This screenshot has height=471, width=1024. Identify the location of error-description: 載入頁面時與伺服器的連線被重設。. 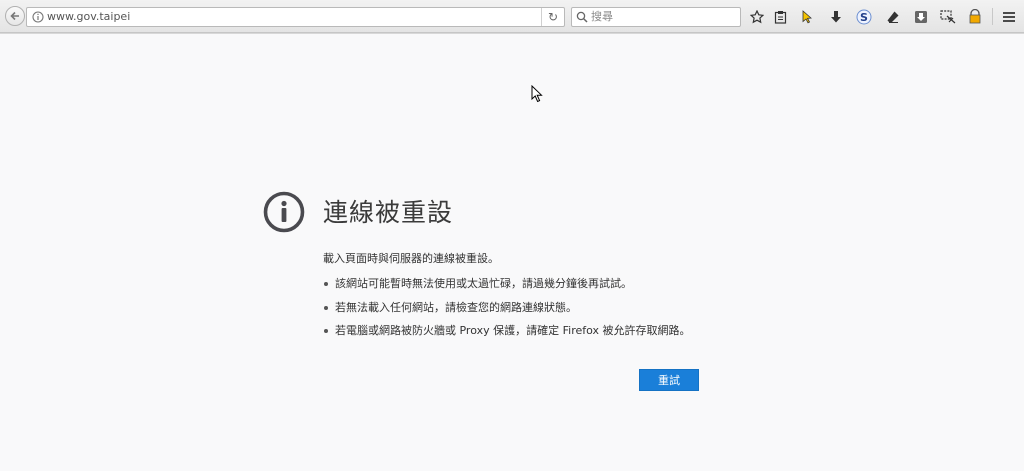
(411, 258).